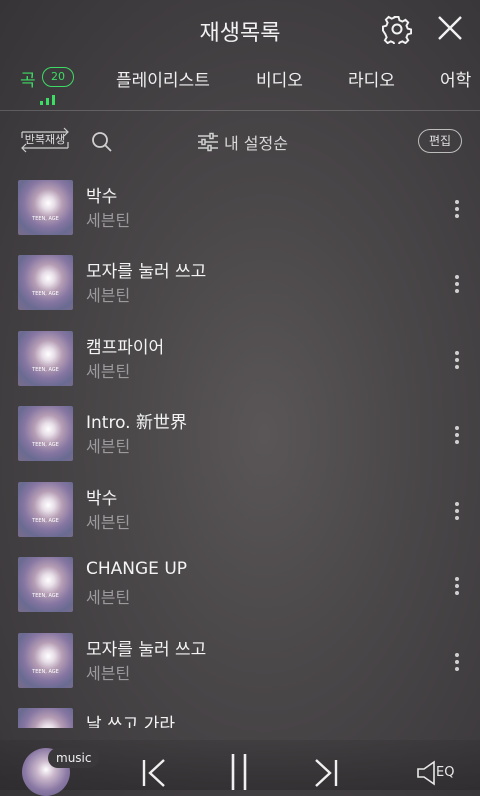  Describe the element at coordinates (240, 356) in the screenshot. I see `list-item: TEEN, AGE 캠프파이어 세븐틴` at that location.